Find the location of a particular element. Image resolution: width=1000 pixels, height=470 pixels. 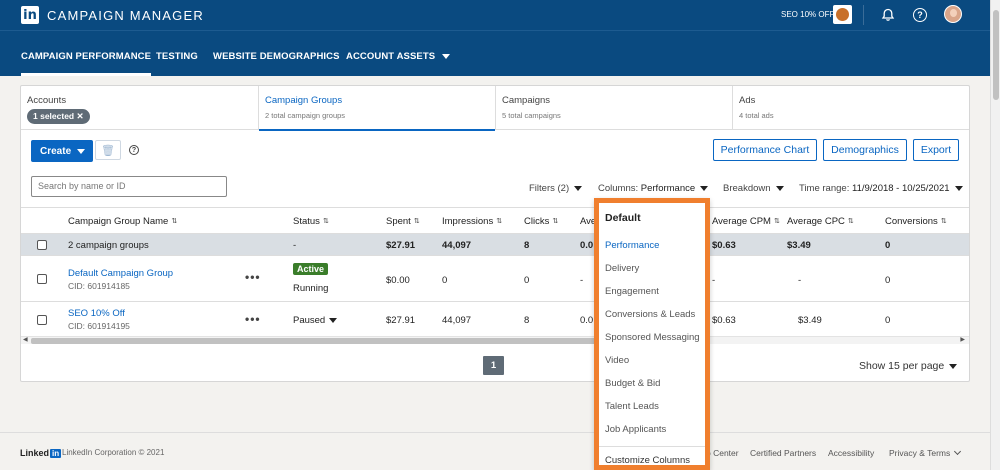

col-average-cpm-label: Average CPM is located at coordinates (741, 221).